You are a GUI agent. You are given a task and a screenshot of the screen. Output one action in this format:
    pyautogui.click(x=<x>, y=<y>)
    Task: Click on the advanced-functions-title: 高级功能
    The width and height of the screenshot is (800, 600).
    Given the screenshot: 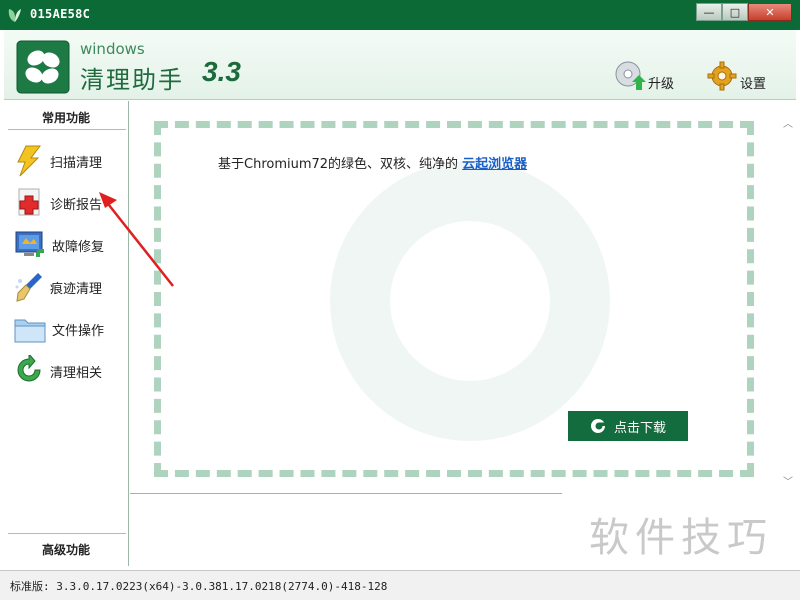 What is the action you would take?
    pyautogui.click(x=66, y=549)
    